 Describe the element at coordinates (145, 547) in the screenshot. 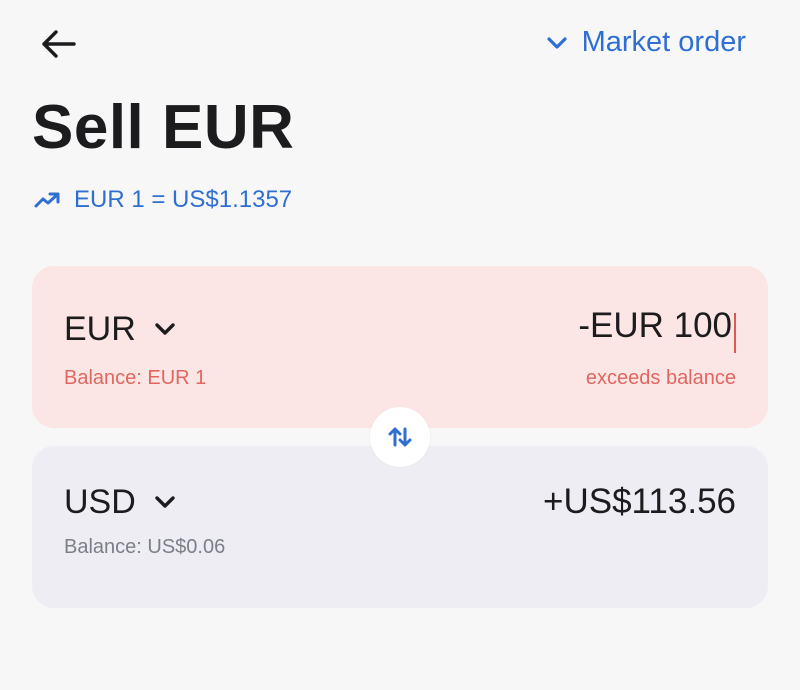

I see `buy-balance: Balance: US$0.06` at that location.